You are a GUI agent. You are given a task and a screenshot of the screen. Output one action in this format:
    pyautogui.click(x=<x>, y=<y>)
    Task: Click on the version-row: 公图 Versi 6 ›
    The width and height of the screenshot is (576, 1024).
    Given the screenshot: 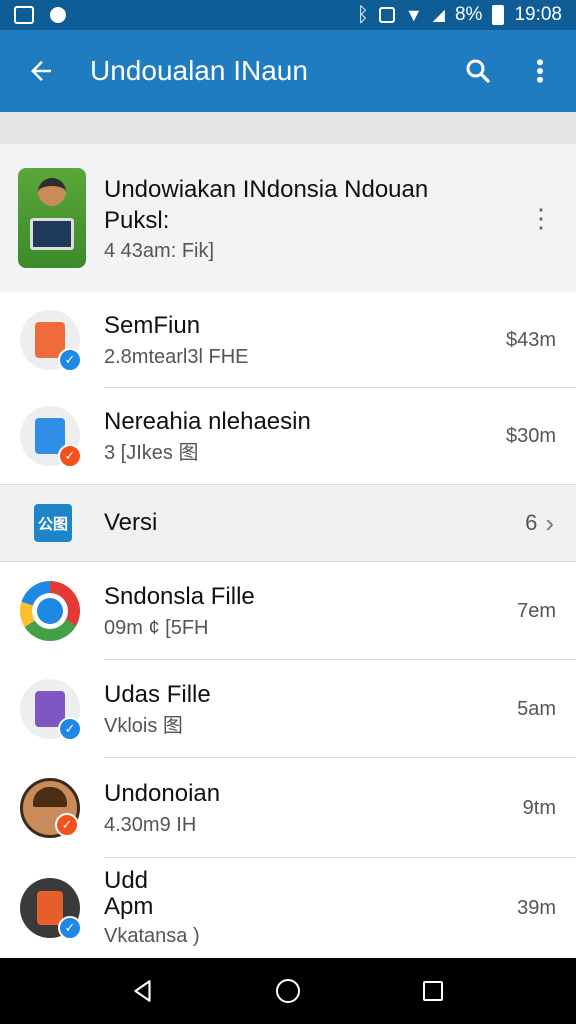 What is the action you would take?
    pyautogui.click(x=288, y=523)
    